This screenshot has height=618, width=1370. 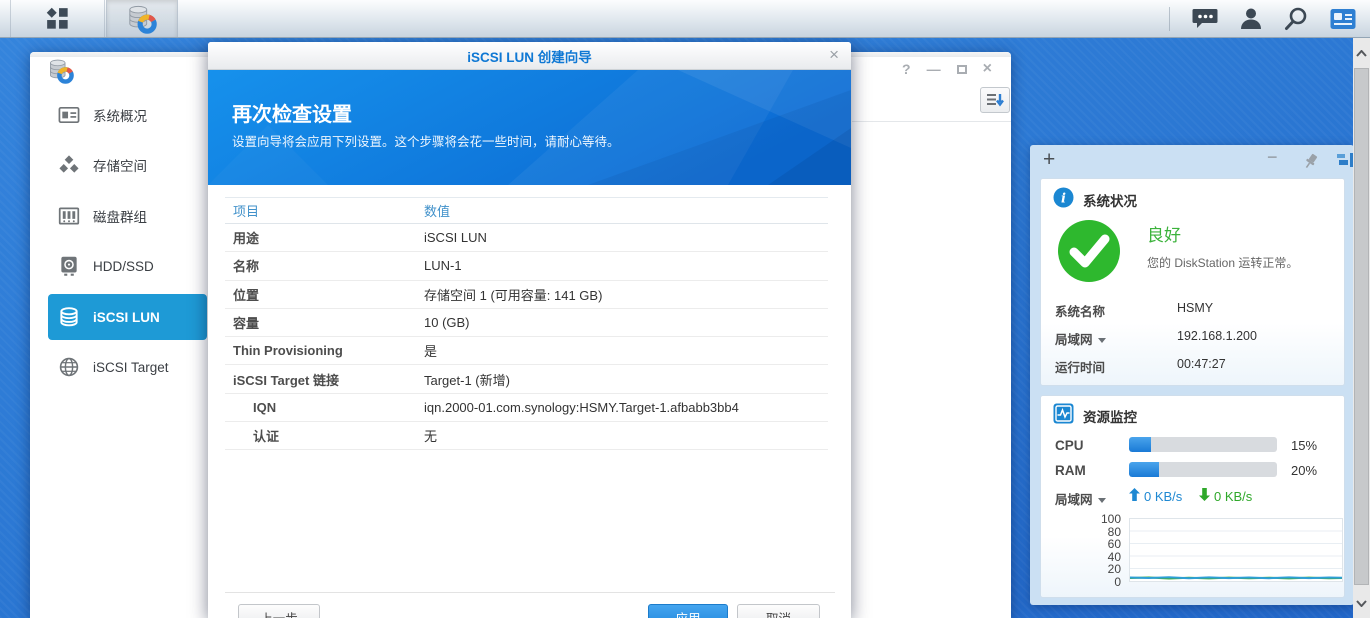 What do you see at coordinates (931, 121) in the screenshot?
I see `toolbar-divider` at bounding box center [931, 121].